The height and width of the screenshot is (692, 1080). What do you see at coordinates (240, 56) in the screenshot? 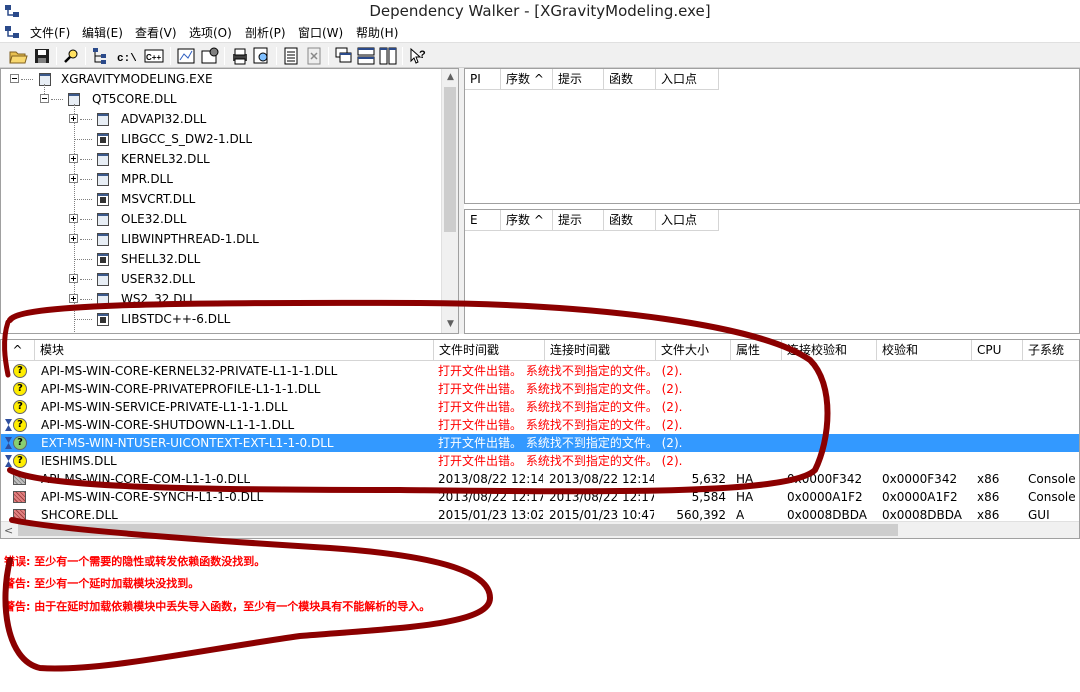
I see `print-icon` at bounding box center [240, 56].